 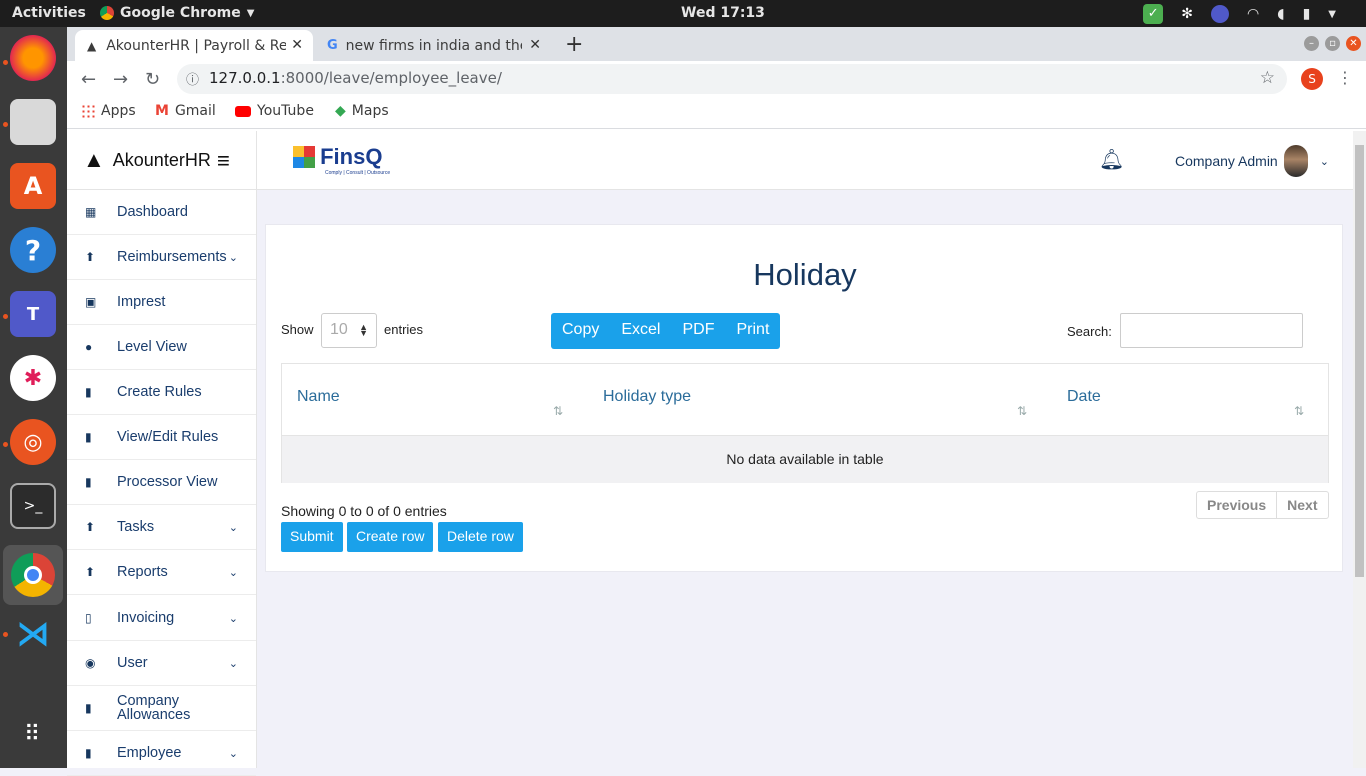 I want to click on show-apps-icon: ⠿, so click(x=33, y=734).